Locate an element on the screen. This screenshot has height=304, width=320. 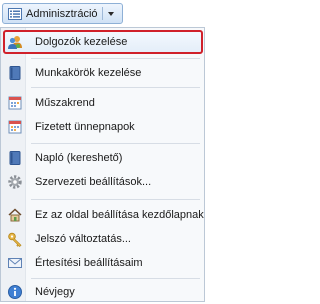
menu-item-label: Fizetett ünnepnapok is located at coordinates (85, 127).